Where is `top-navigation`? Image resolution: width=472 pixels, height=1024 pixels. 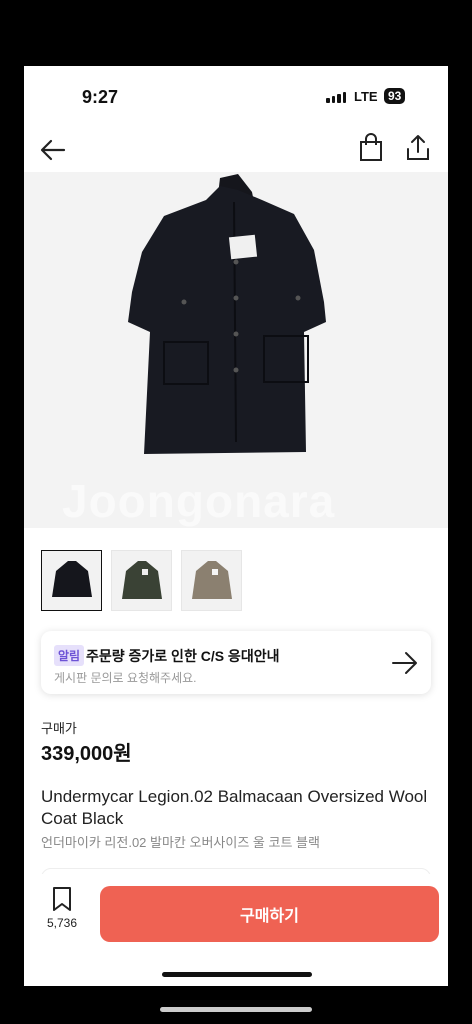
top-navigation is located at coordinates (236, 150).